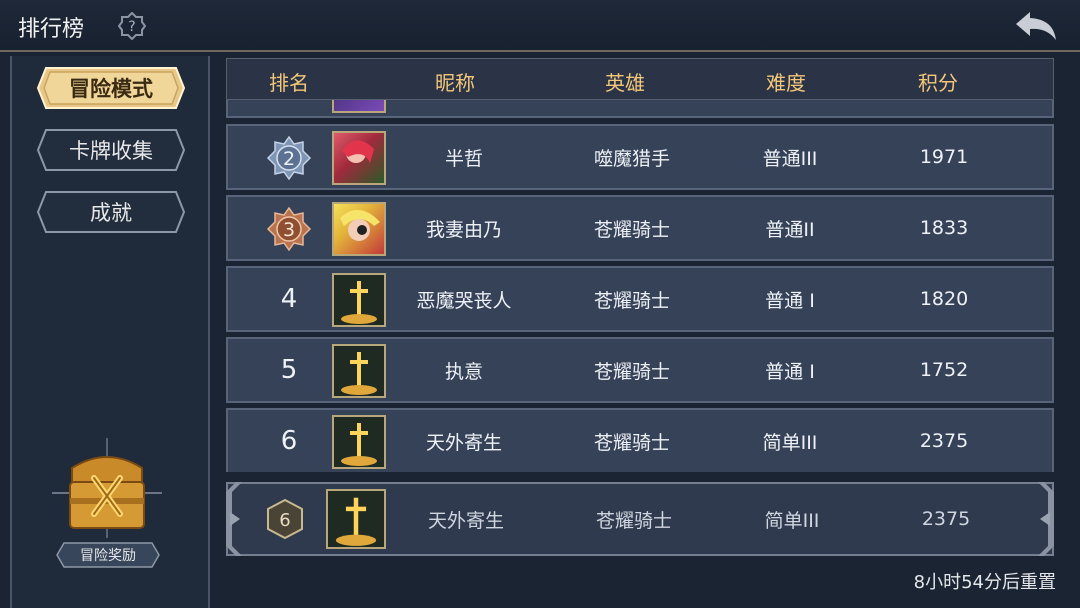  Describe the element at coordinates (455, 83) in the screenshot. I see `column-header-nickname: 昵称` at that location.